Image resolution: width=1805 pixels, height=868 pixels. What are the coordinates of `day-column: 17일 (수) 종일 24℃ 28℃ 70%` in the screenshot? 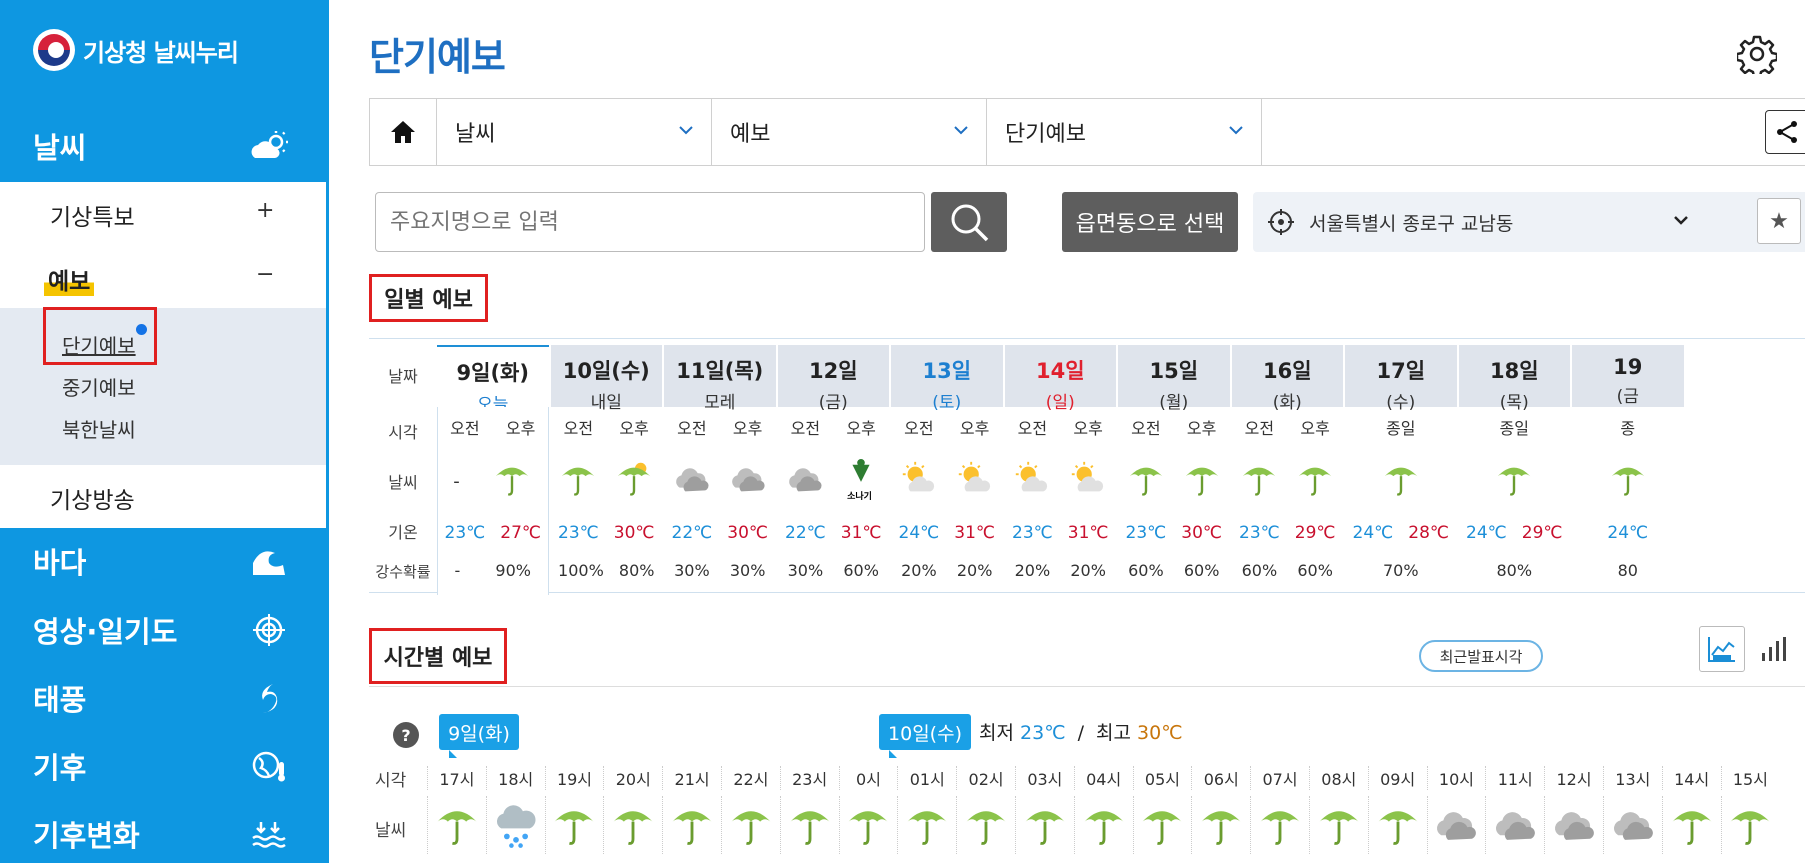 It's located at (1401, 470).